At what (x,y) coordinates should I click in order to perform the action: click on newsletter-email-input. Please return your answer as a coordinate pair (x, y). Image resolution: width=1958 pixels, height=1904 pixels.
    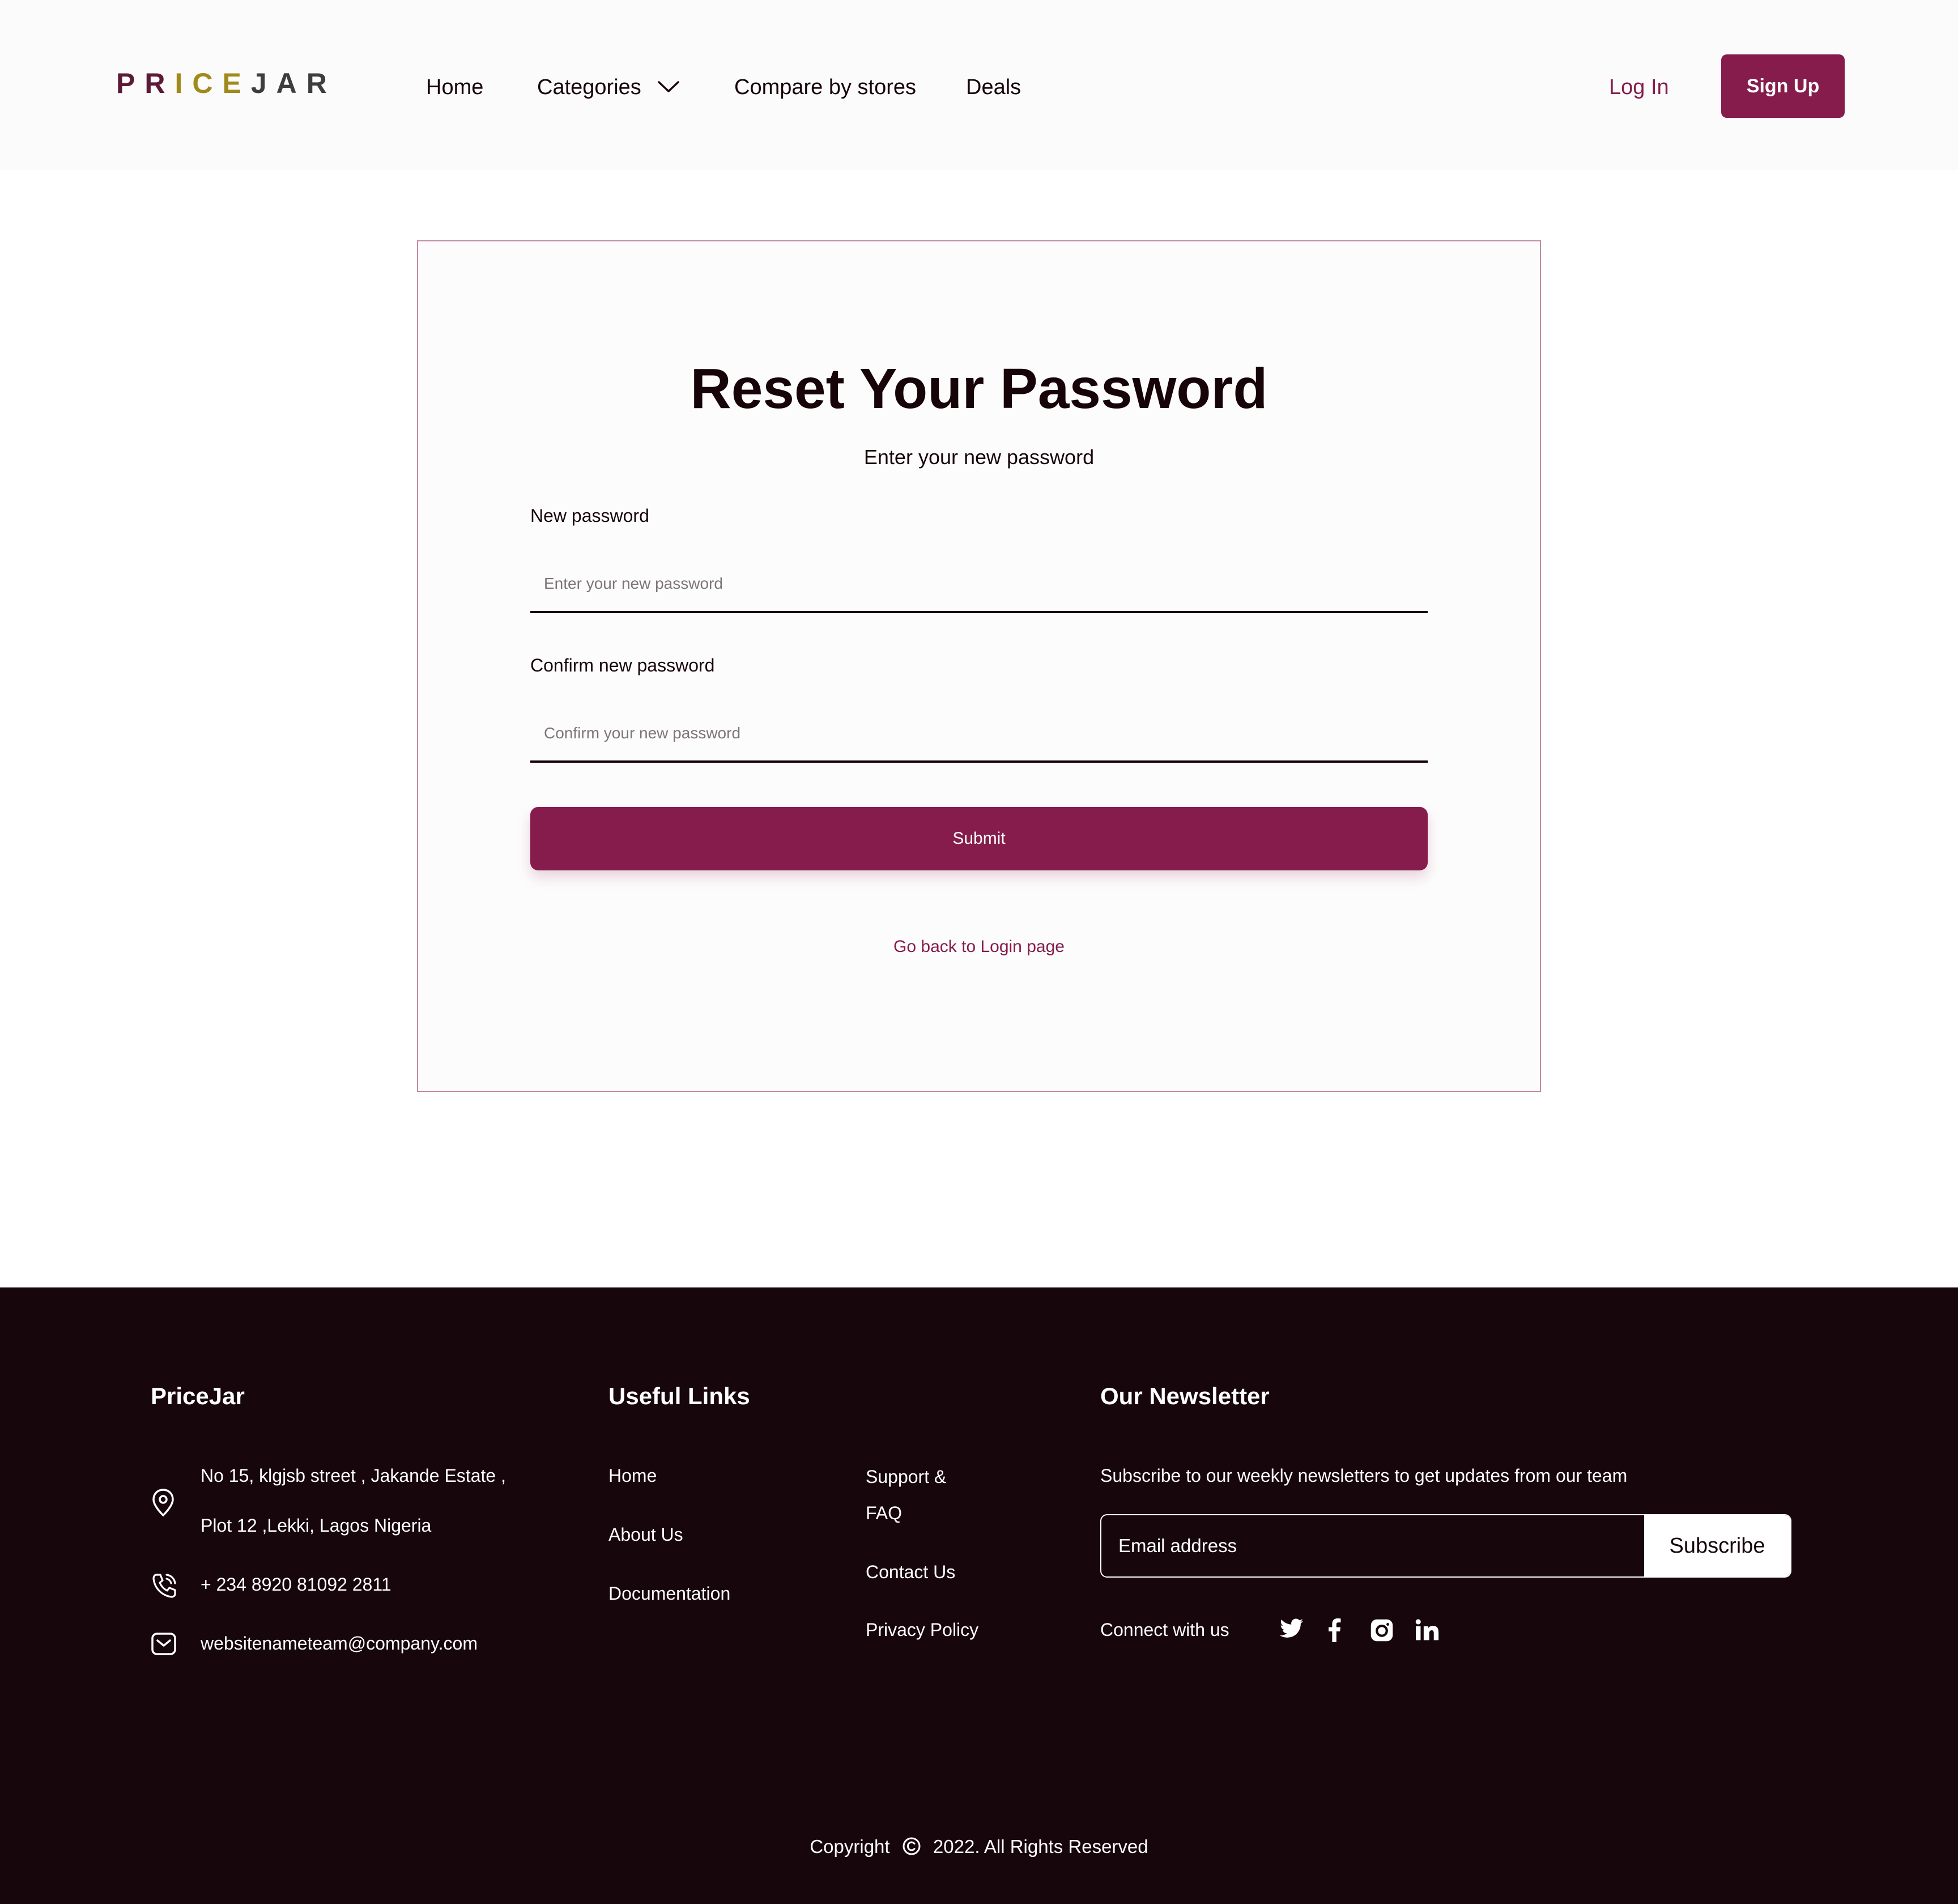
    Looking at the image, I should click on (1372, 1545).